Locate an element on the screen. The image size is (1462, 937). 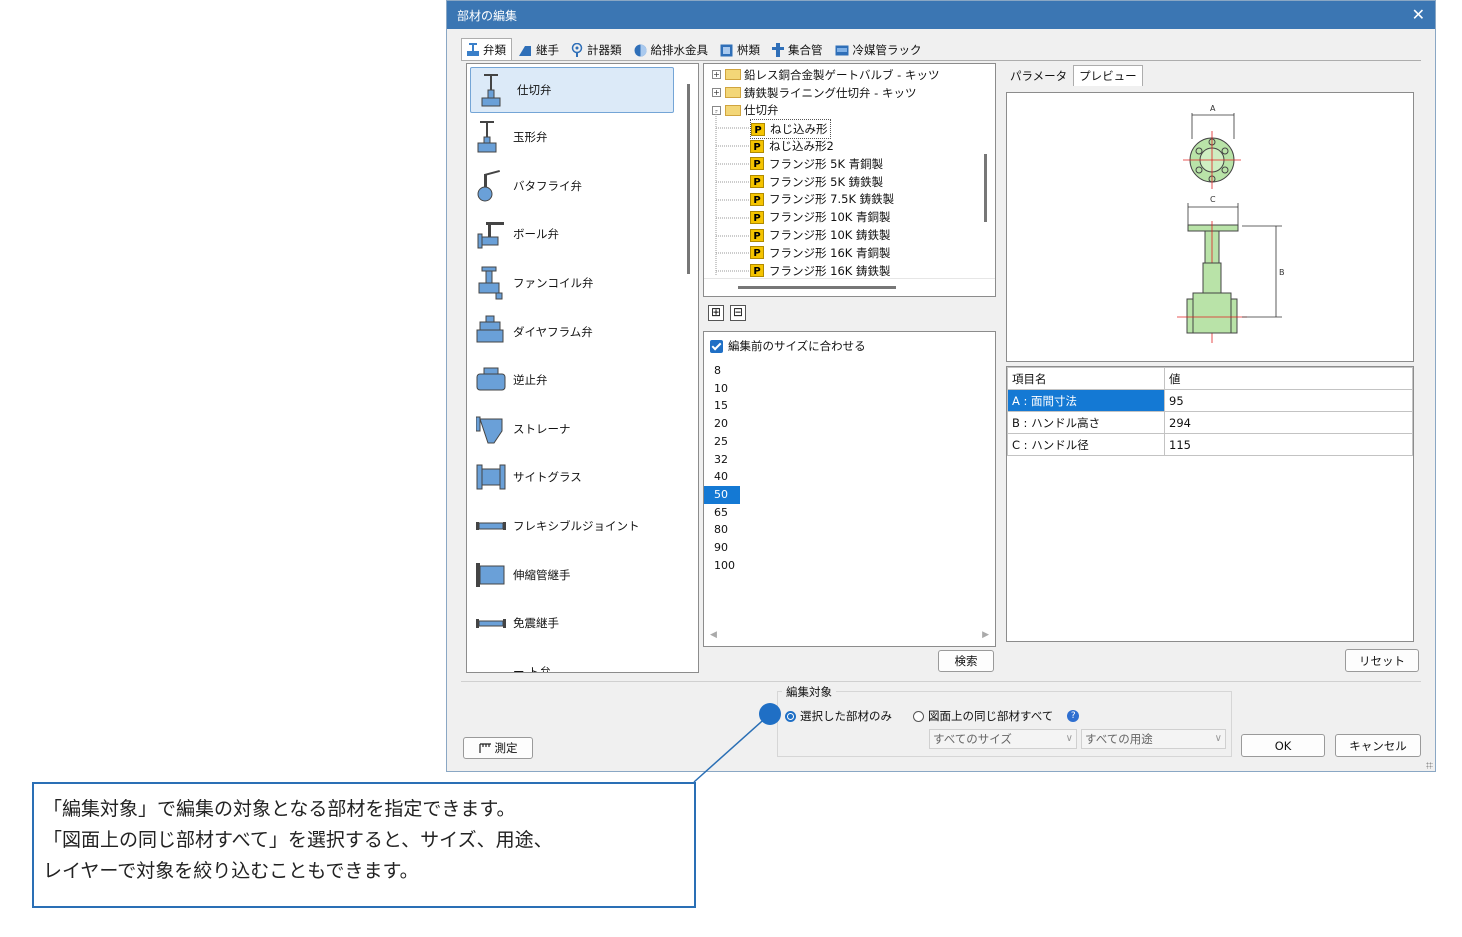
list-item: 100 is located at coordinates (722, 566).